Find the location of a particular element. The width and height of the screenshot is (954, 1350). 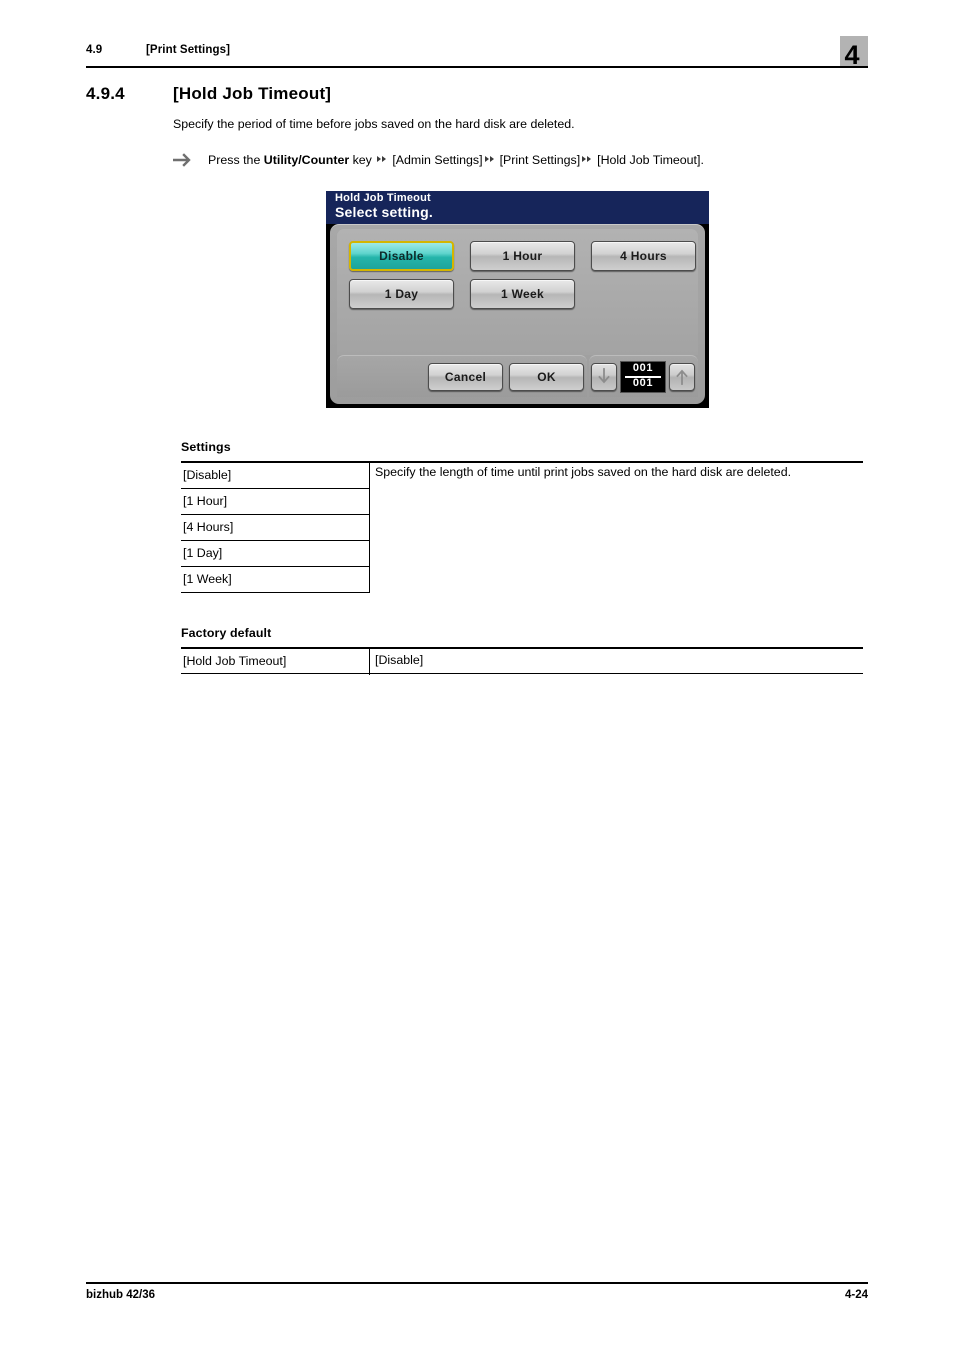

page-footer: bizhub 42/36 4-24 is located at coordinates (477, 1297).